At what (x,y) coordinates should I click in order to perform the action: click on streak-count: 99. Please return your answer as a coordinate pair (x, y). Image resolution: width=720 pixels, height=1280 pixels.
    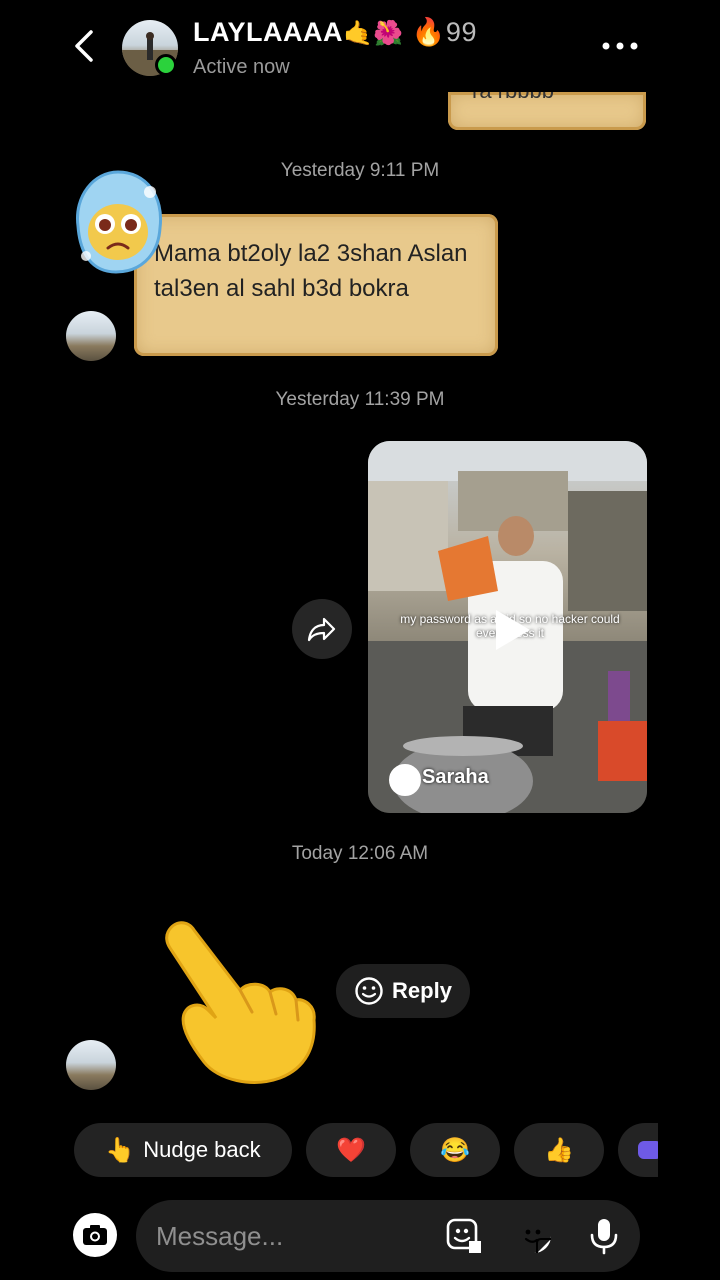
    Looking at the image, I should click on (461, 32).